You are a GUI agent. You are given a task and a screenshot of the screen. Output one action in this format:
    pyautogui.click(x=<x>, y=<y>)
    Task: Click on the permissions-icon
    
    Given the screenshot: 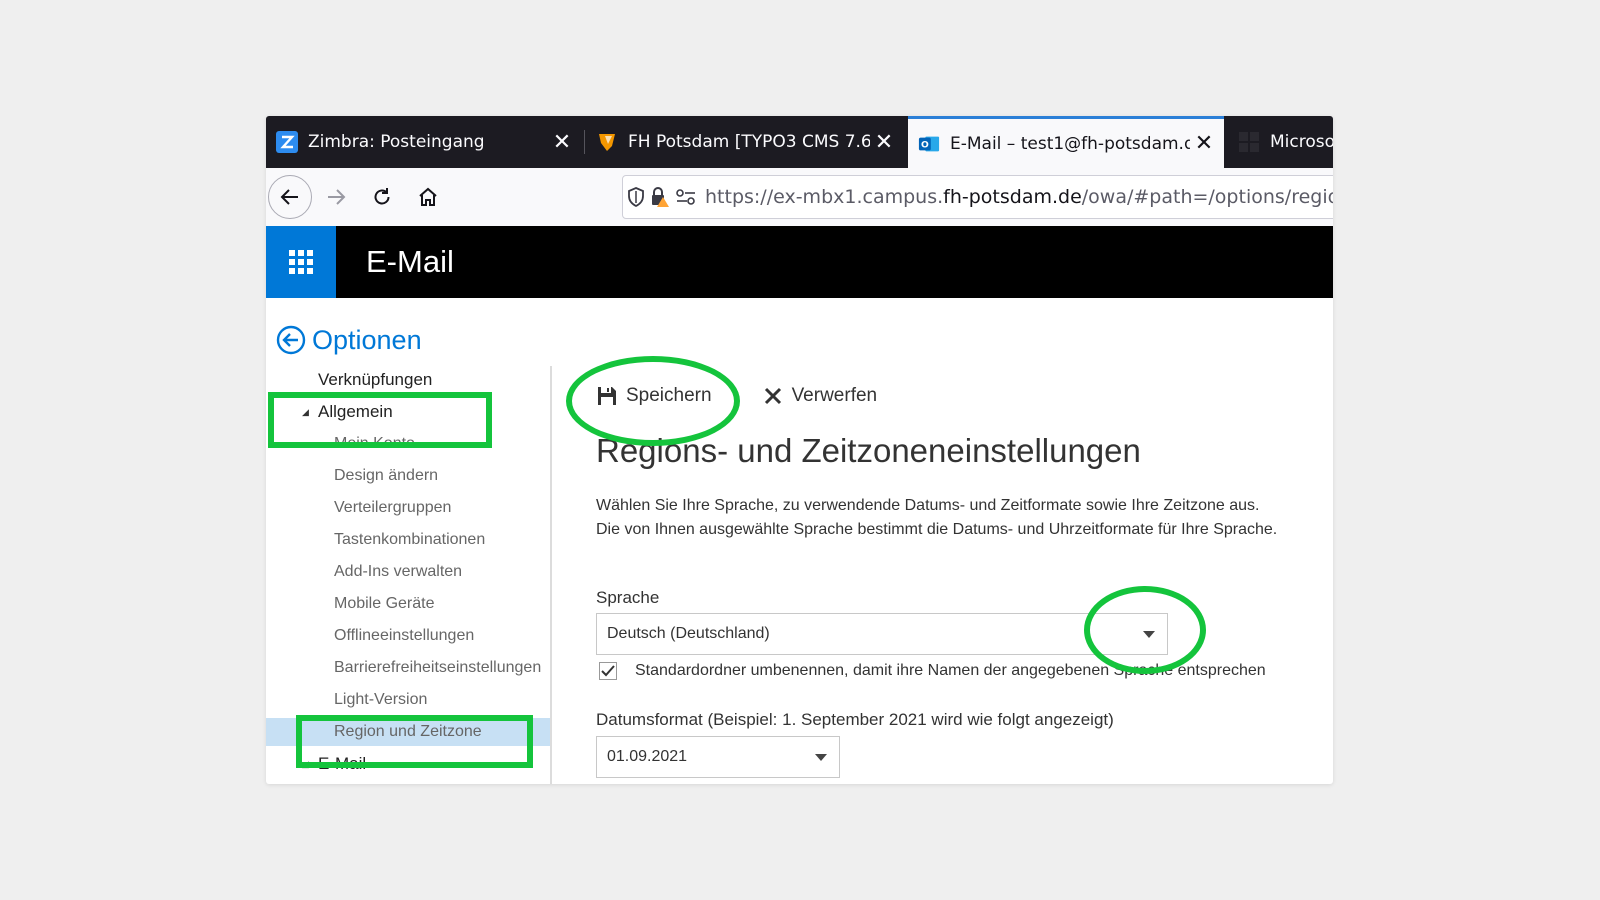 What is the action you would take?
    pyautogui.click(x=686, y=197)
    